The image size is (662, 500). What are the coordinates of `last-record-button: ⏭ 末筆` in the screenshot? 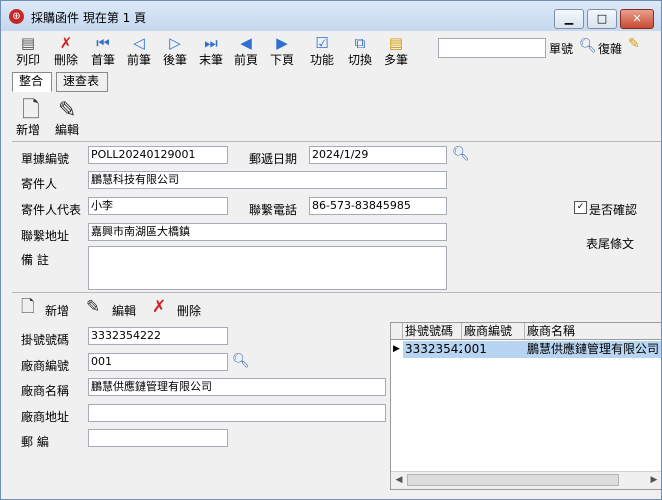 It's located at (211, 52).